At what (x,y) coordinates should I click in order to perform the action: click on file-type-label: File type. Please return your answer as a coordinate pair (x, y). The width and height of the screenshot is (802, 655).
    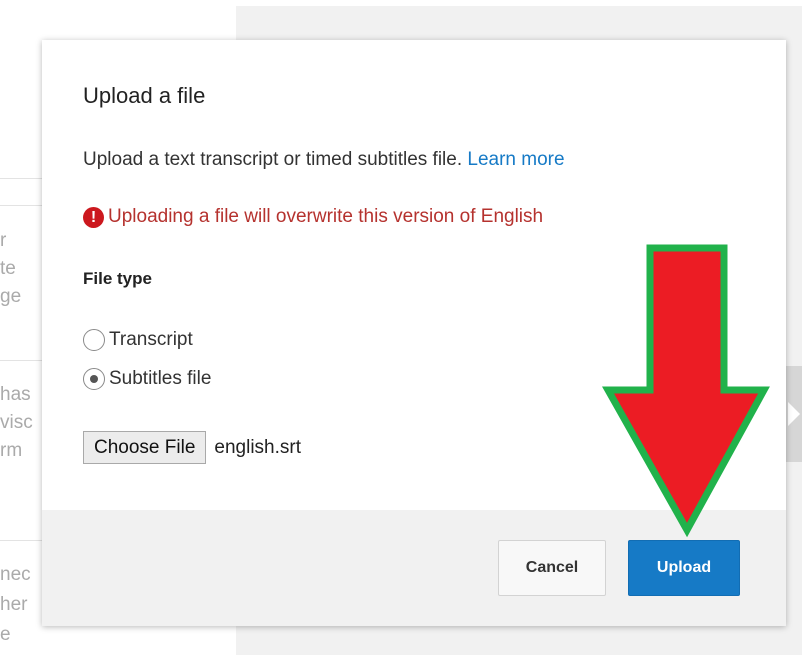
    Looking at the image, I should click on (117, 278).